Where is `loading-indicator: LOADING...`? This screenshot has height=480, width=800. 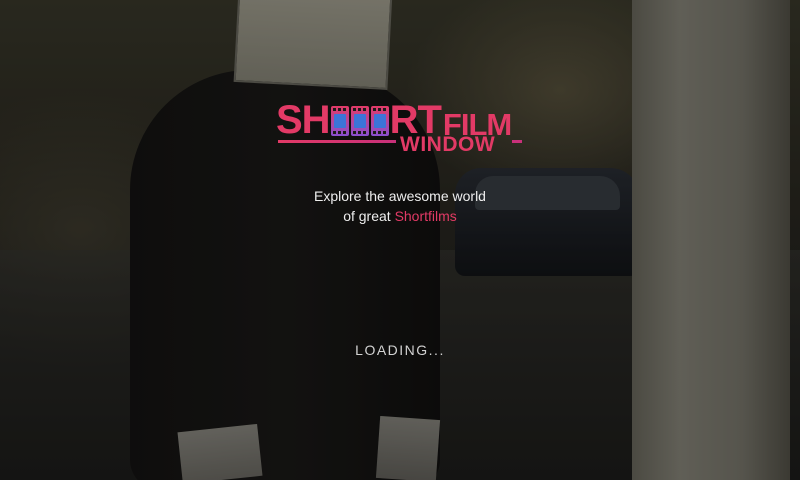
loading-indicator: LOADING... is located at coordinates (400, 350).